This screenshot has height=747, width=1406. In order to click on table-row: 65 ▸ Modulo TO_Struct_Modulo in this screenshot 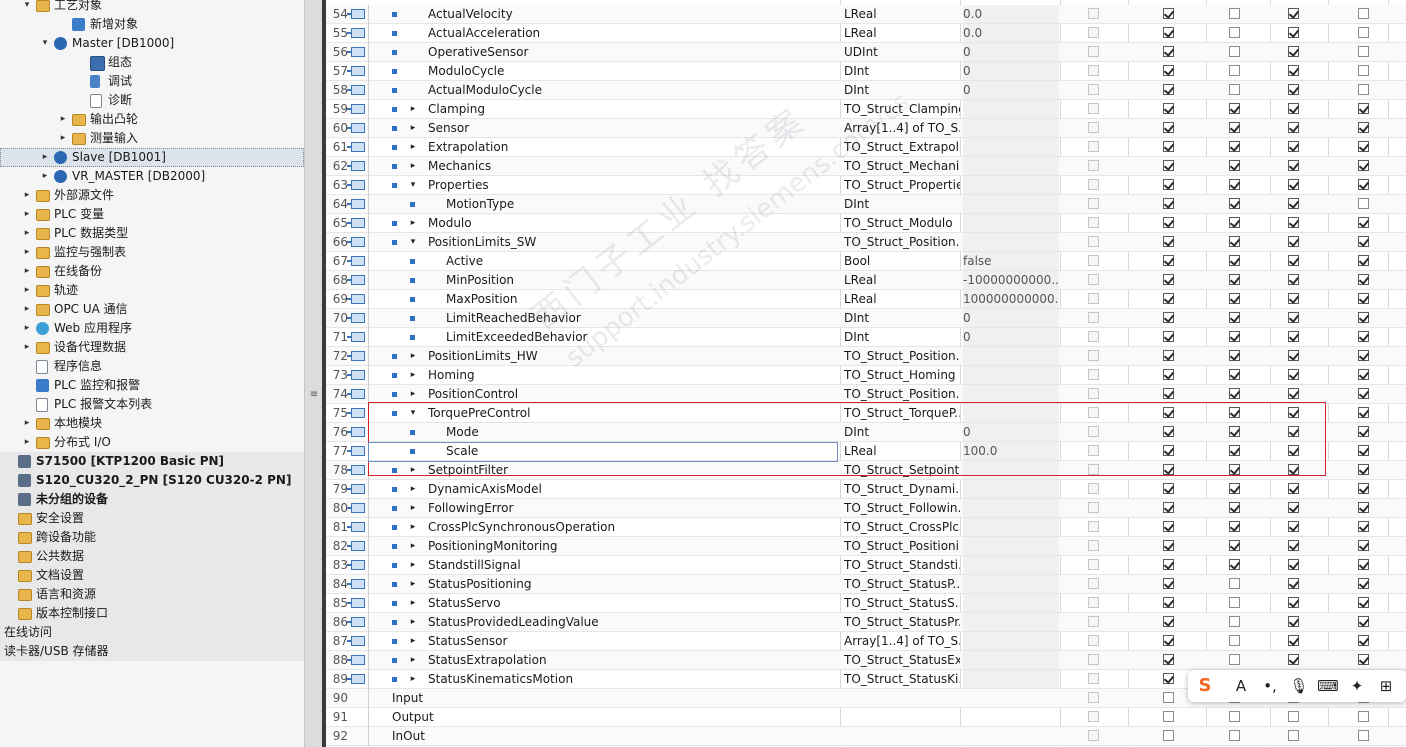, I will do `click(866, 223)`.